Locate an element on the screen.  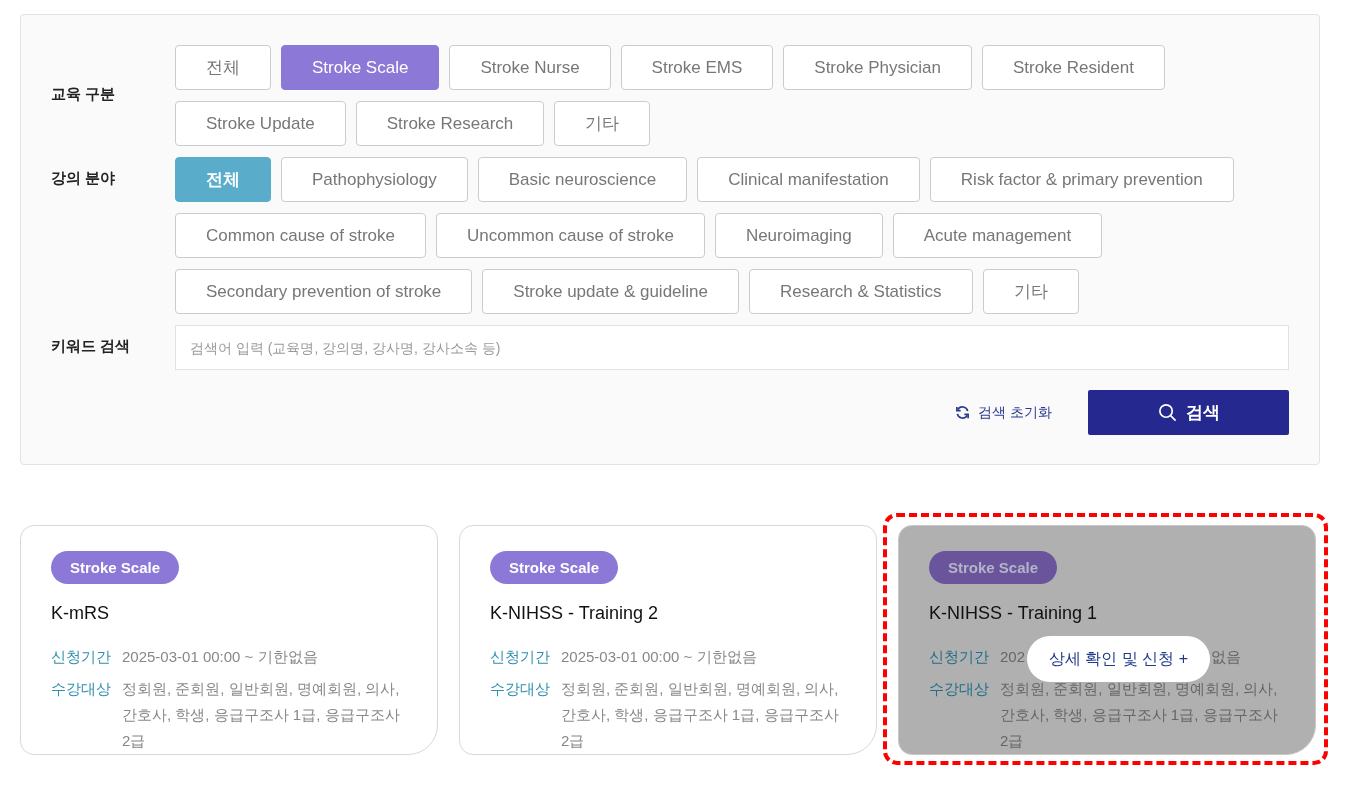
filter-label: 강의 분야 is located at coordinates (84, 178).